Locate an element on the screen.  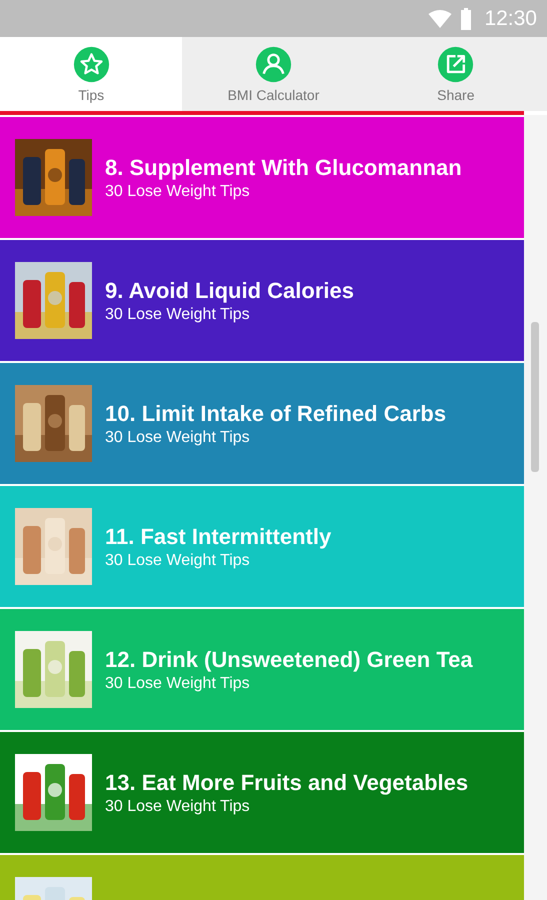
tip-title: 8. Supplement With Glucomannan is located at coordinates (283, 167).